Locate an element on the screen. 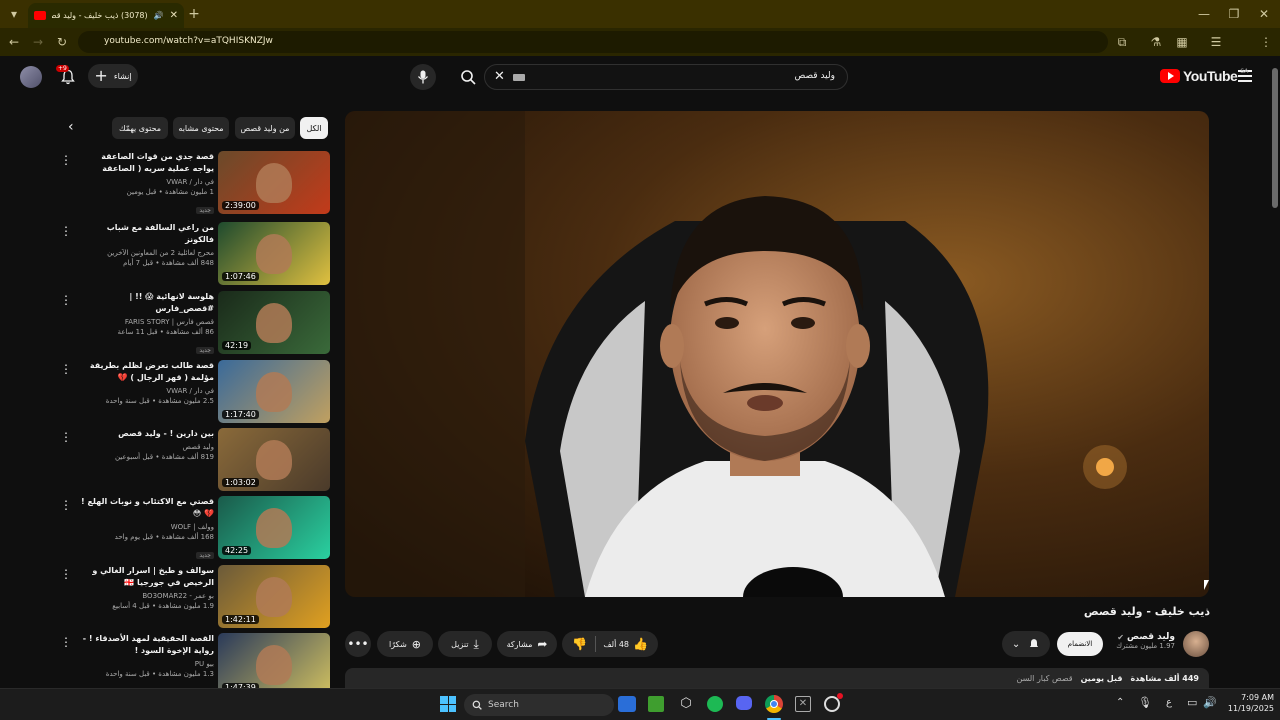 This screenshot has height=720, width=1280. tab-groups-icon: ▦ is located at coordinates (1182, 42).